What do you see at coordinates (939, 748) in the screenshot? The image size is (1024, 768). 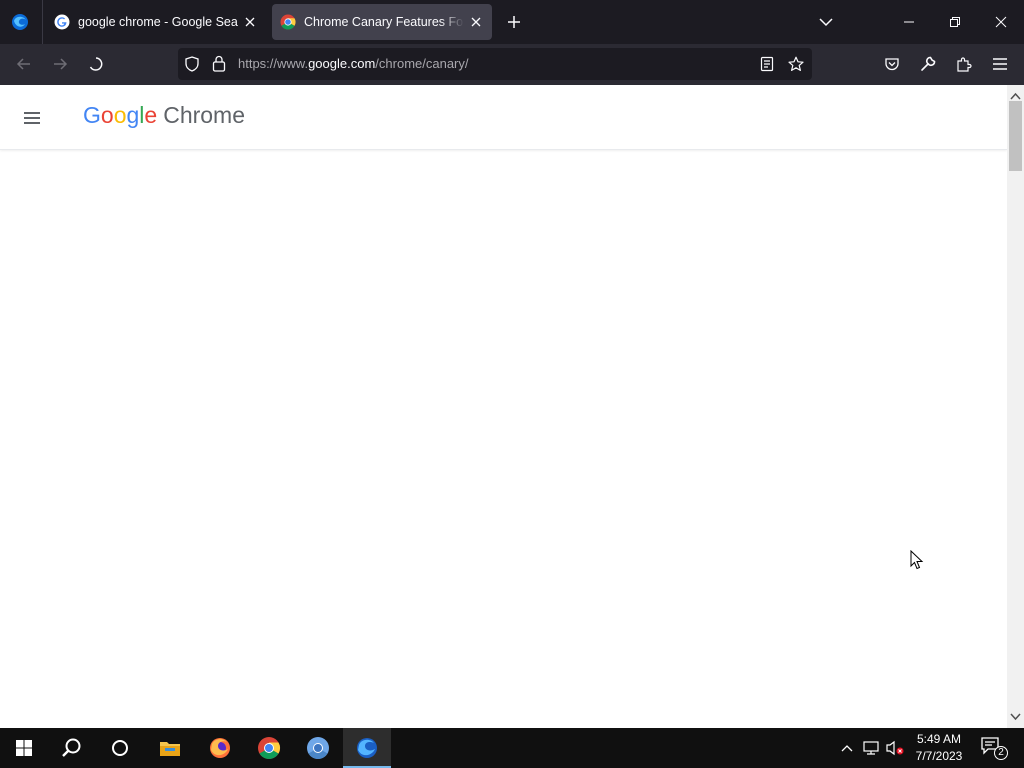 I see `system-clock: 5:49 AM 7/7/2023` at bounding box center [939, 748].